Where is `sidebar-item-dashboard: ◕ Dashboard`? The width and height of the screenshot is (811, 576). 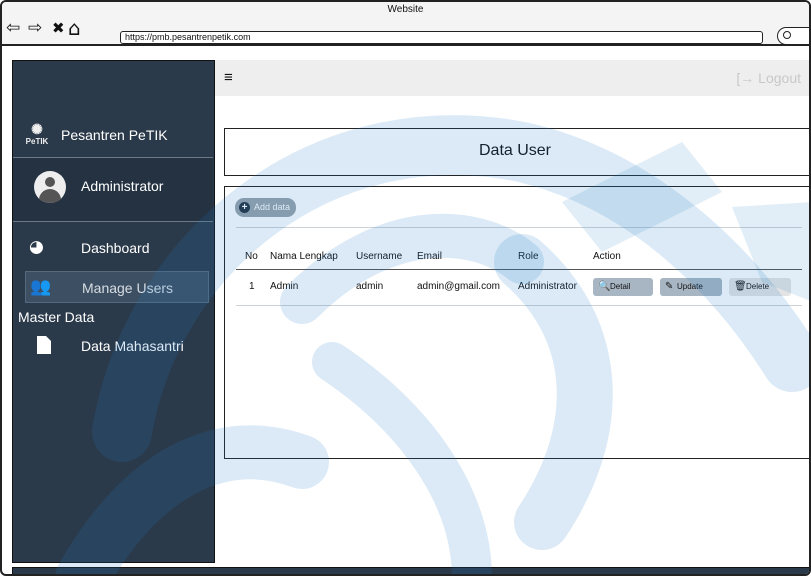 sidebar-item-dashboard: ◕ Dashboard is located at coordinates (117, 248).